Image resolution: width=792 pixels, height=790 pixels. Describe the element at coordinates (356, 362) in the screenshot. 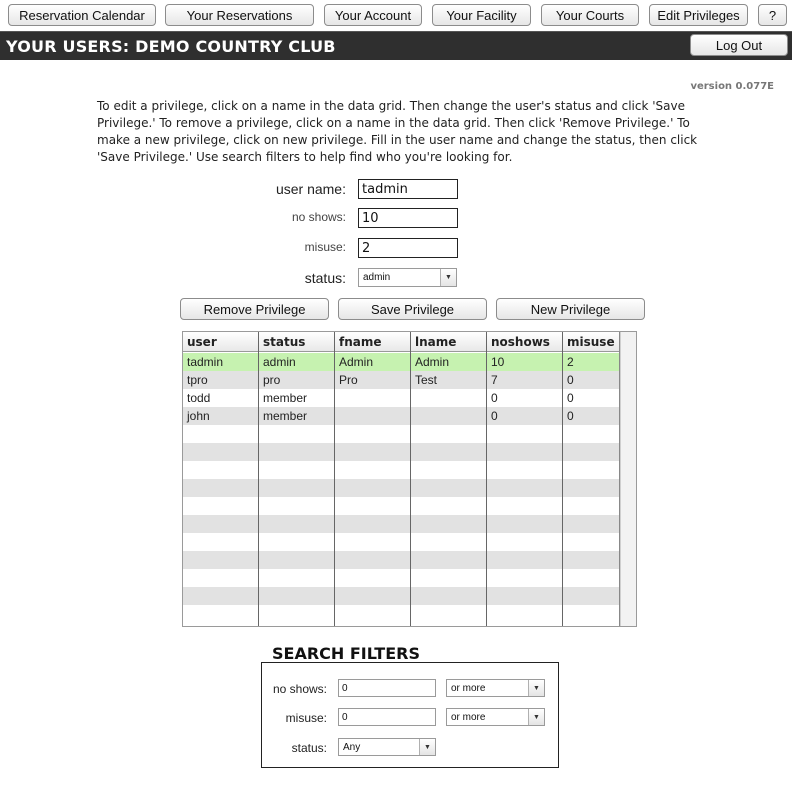

I see `table-cell-fname: Admin` at that location.